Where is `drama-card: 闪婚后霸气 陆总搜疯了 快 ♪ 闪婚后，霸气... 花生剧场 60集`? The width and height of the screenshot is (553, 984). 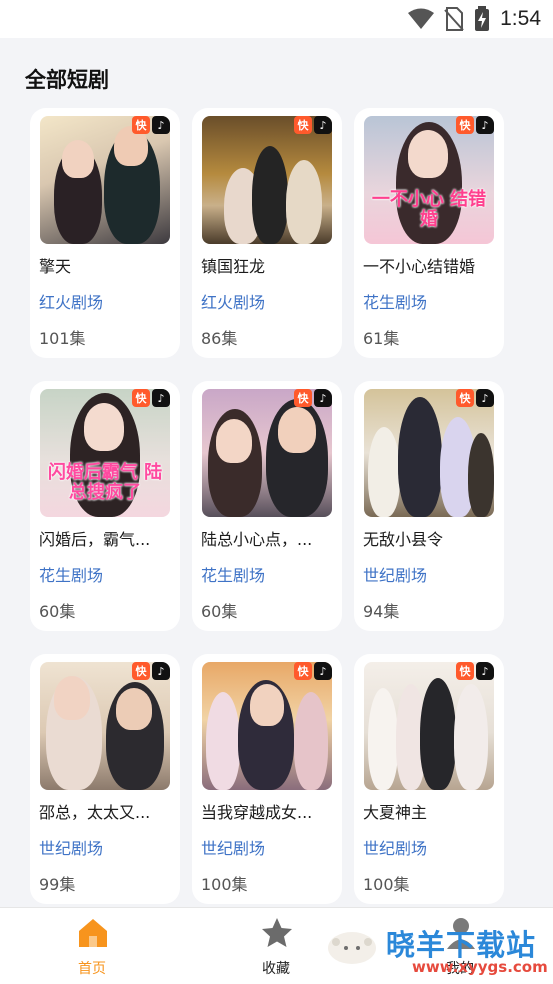 drama-card: 闪婚后霸气 陆总搜疯了 快 ♪ 闪婚后，霸气... 花生剧场 60集 is located at coordinates (105, 506).